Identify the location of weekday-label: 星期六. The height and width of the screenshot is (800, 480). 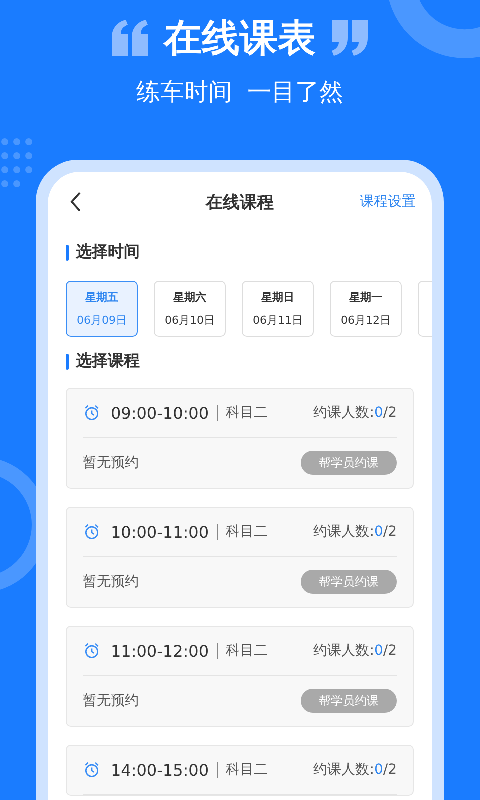
(190, 297).